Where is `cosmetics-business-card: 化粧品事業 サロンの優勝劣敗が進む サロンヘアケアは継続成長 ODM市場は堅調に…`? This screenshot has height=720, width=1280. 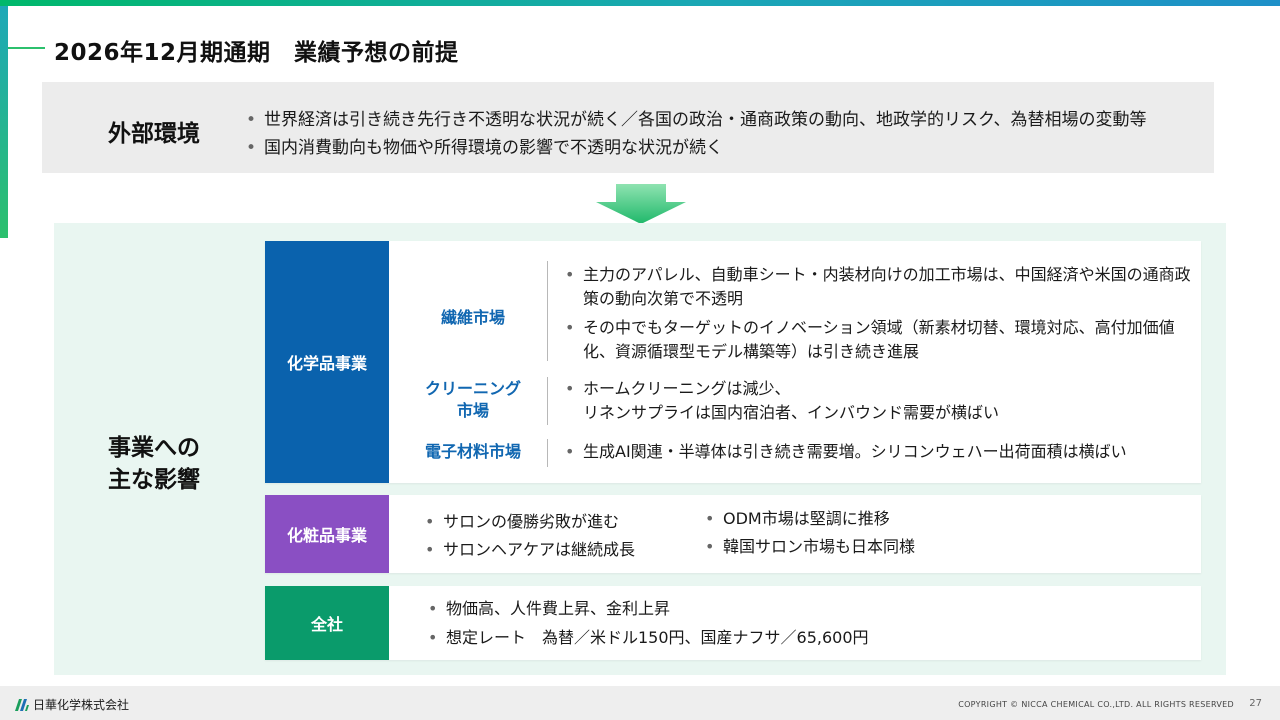 cosmetics-business-card: 化粧品事業 サロンの優勝劣敗が進む サロンヘアケアは継続成長 ODM市場は堅調に… is located at coordinates (733, 534).